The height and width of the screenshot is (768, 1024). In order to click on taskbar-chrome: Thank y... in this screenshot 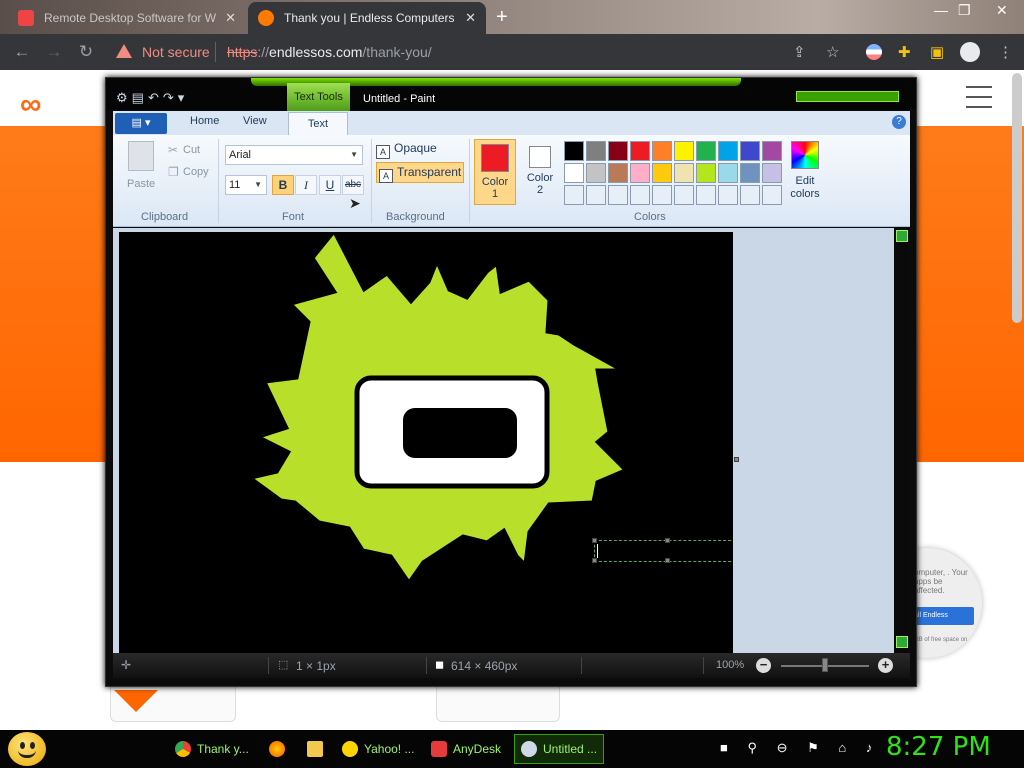, I will do `click(212, 749)`.